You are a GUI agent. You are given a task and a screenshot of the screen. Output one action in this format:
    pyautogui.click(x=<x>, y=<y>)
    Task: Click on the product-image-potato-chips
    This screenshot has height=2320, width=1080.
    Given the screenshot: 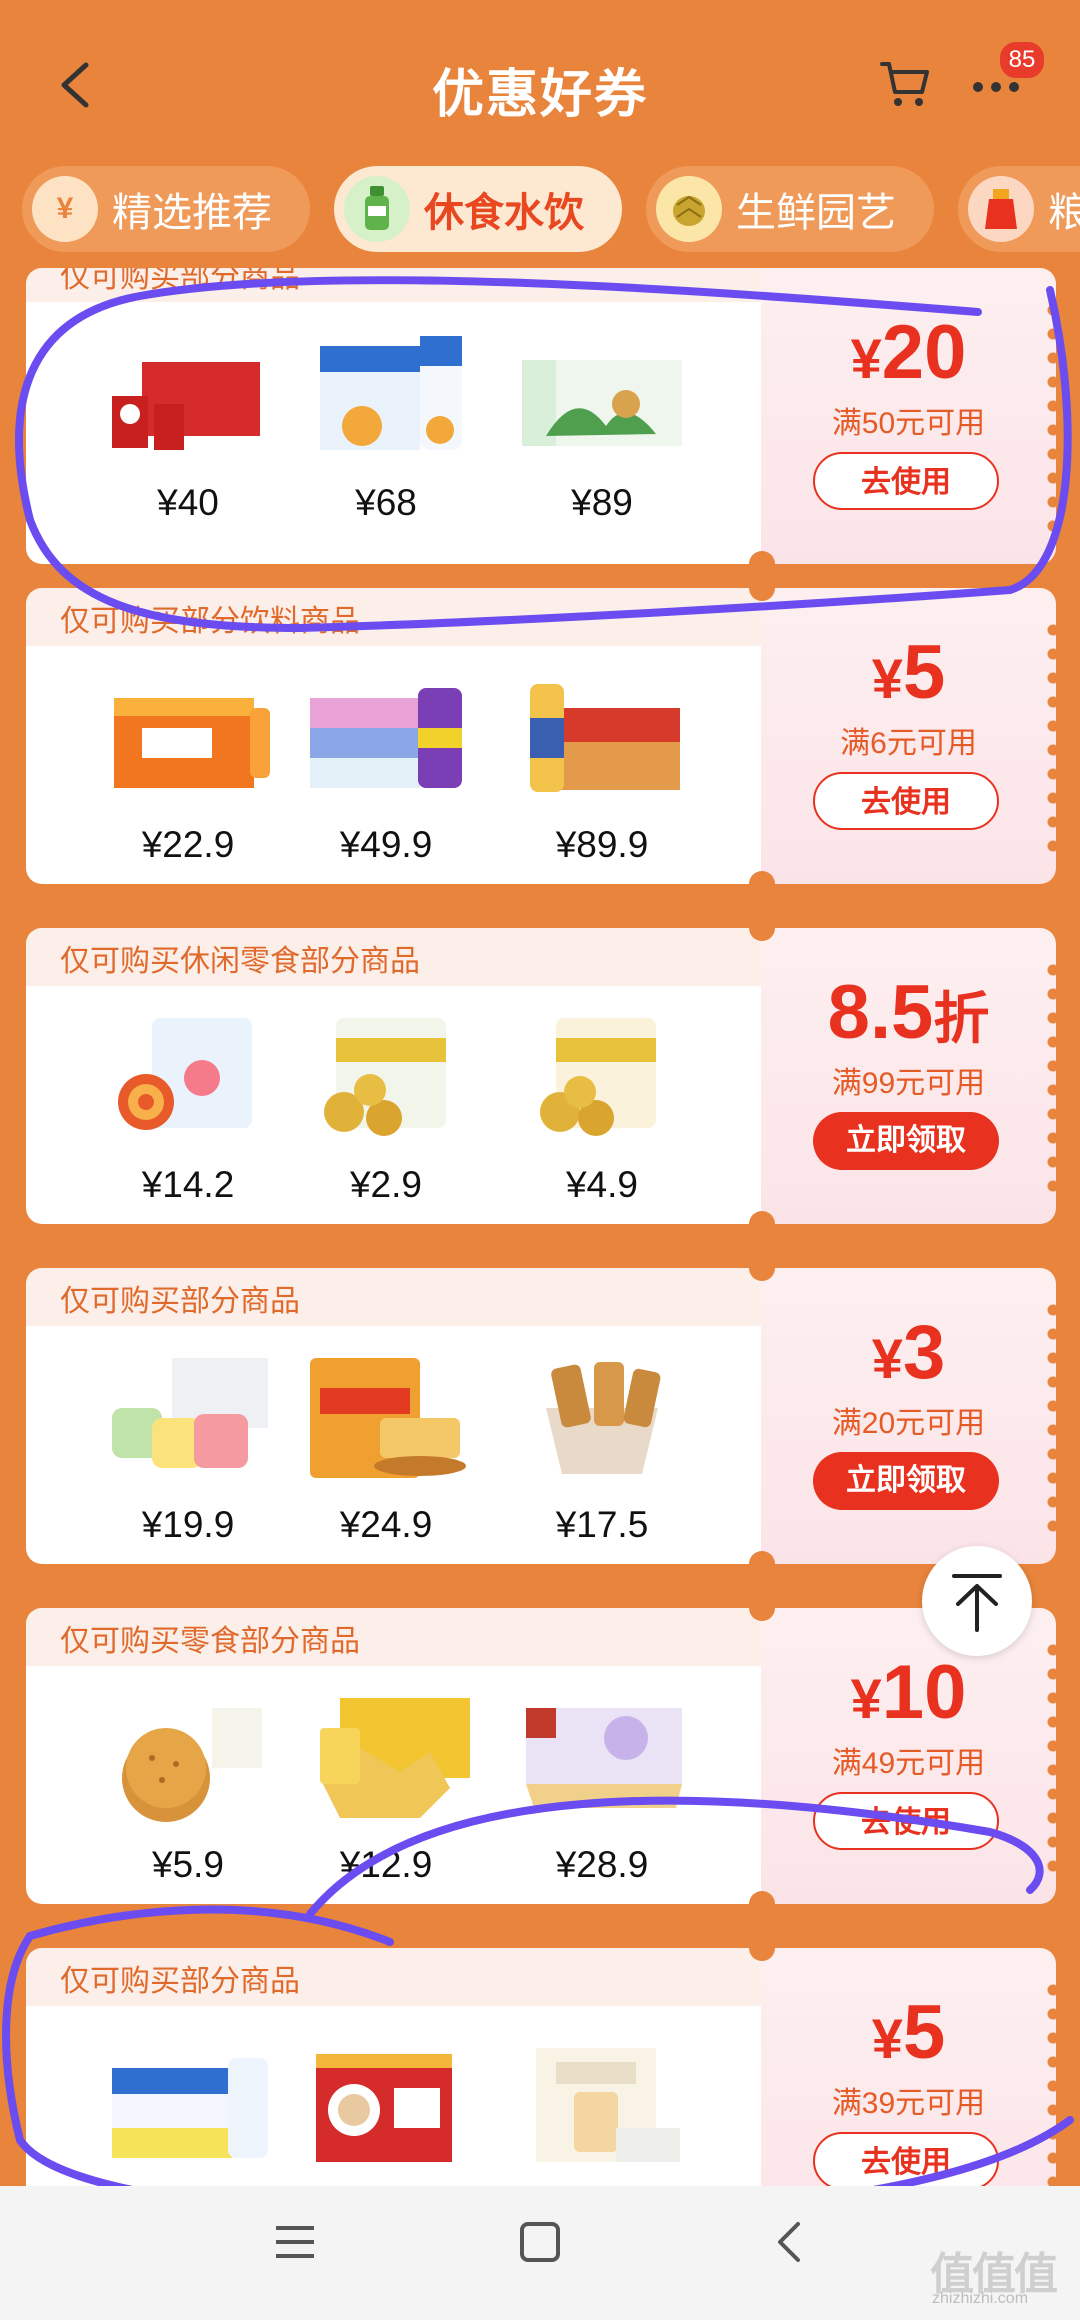 What is the action you would take?
    pyautogui.click(x=395, y=1758)
    